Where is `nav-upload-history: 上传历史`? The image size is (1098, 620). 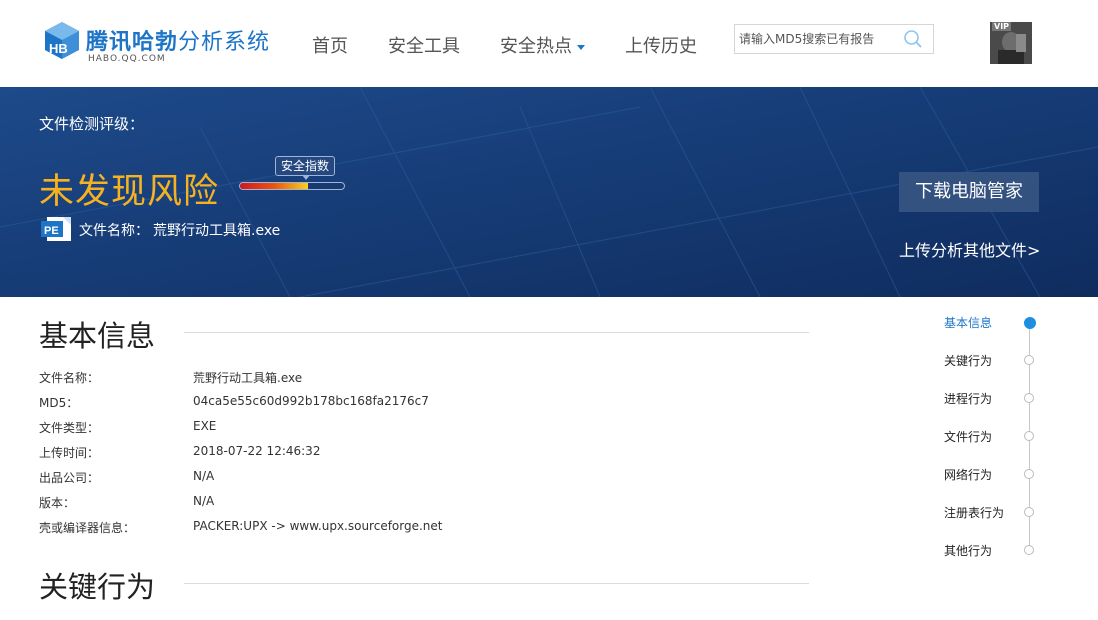
nav-upload-history: 上传历史 is located at coordinates (661, 46).